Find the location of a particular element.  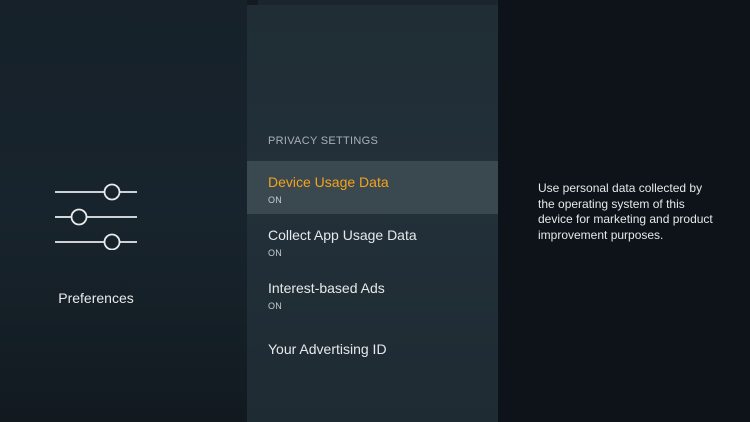

menu-item-title: Your Advertising ID is located at coordinates (327, 349).